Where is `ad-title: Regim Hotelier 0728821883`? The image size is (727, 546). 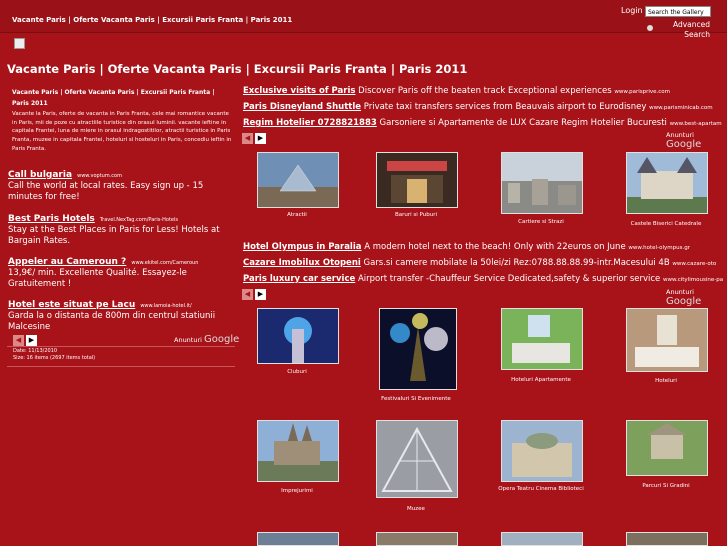
ad-title: Regim Hotelier 0728821883 is located at coordinates (310, 123).